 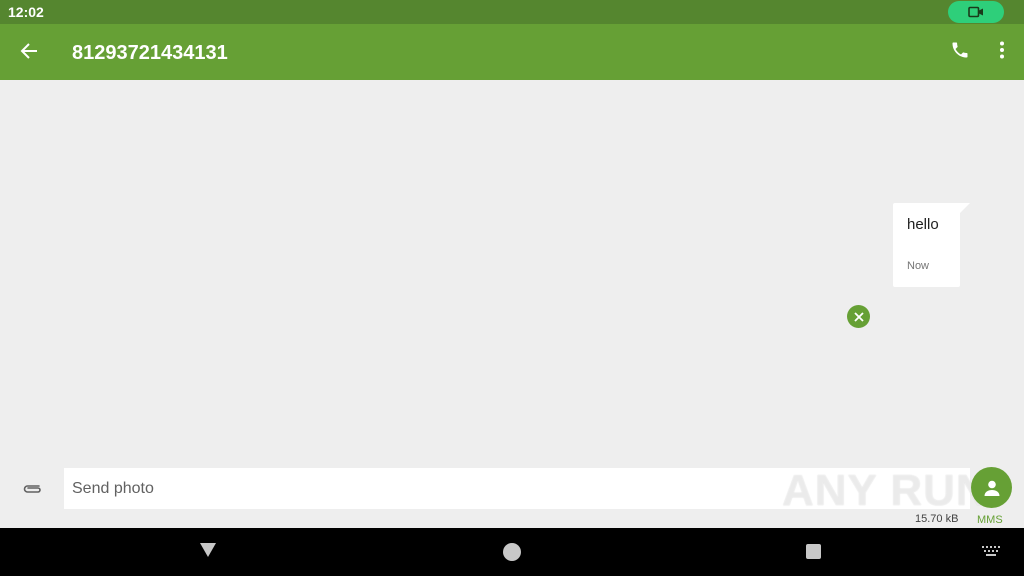 I want to click on nav-home-circle-icon, so click(x=512, y=552).